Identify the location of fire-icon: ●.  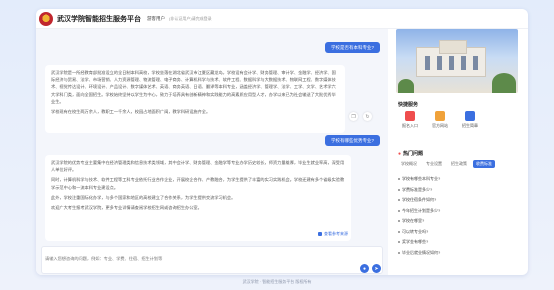
(400, 153).